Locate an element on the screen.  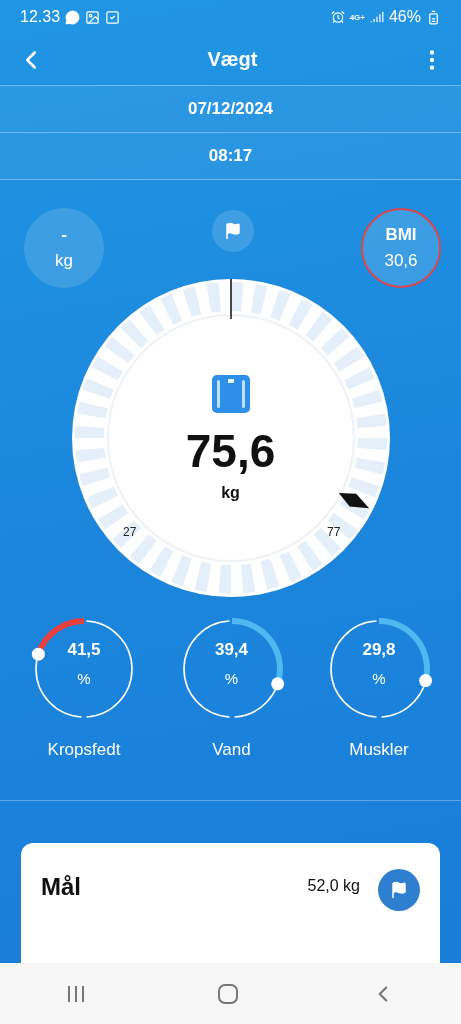
metric-label: Kropsfedt is located at coordinates (84, 750).